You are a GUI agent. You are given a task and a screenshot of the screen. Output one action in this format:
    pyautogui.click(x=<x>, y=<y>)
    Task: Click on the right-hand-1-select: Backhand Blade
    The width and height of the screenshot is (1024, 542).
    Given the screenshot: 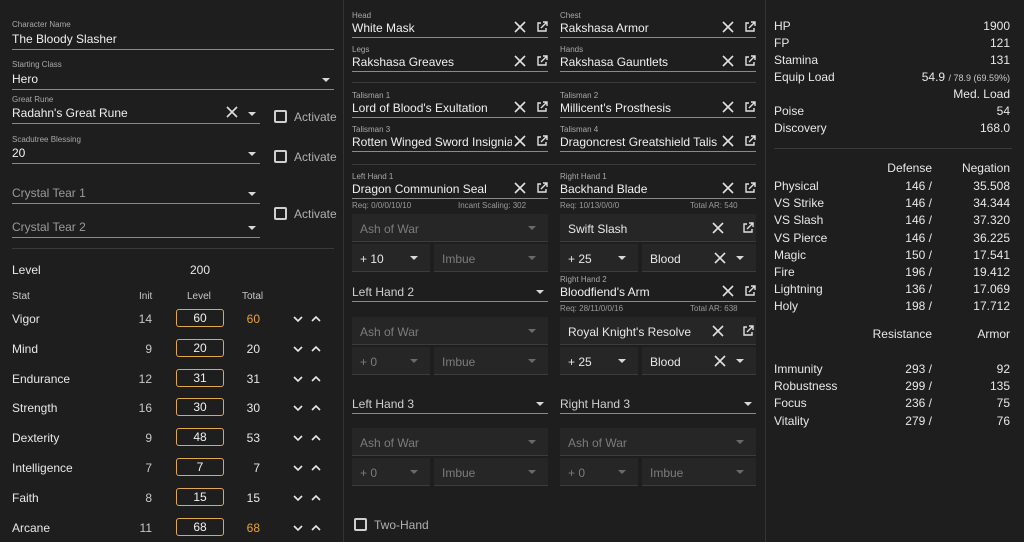 What is the action you would take?
    pyautogui.click(x=658, y=190)
    